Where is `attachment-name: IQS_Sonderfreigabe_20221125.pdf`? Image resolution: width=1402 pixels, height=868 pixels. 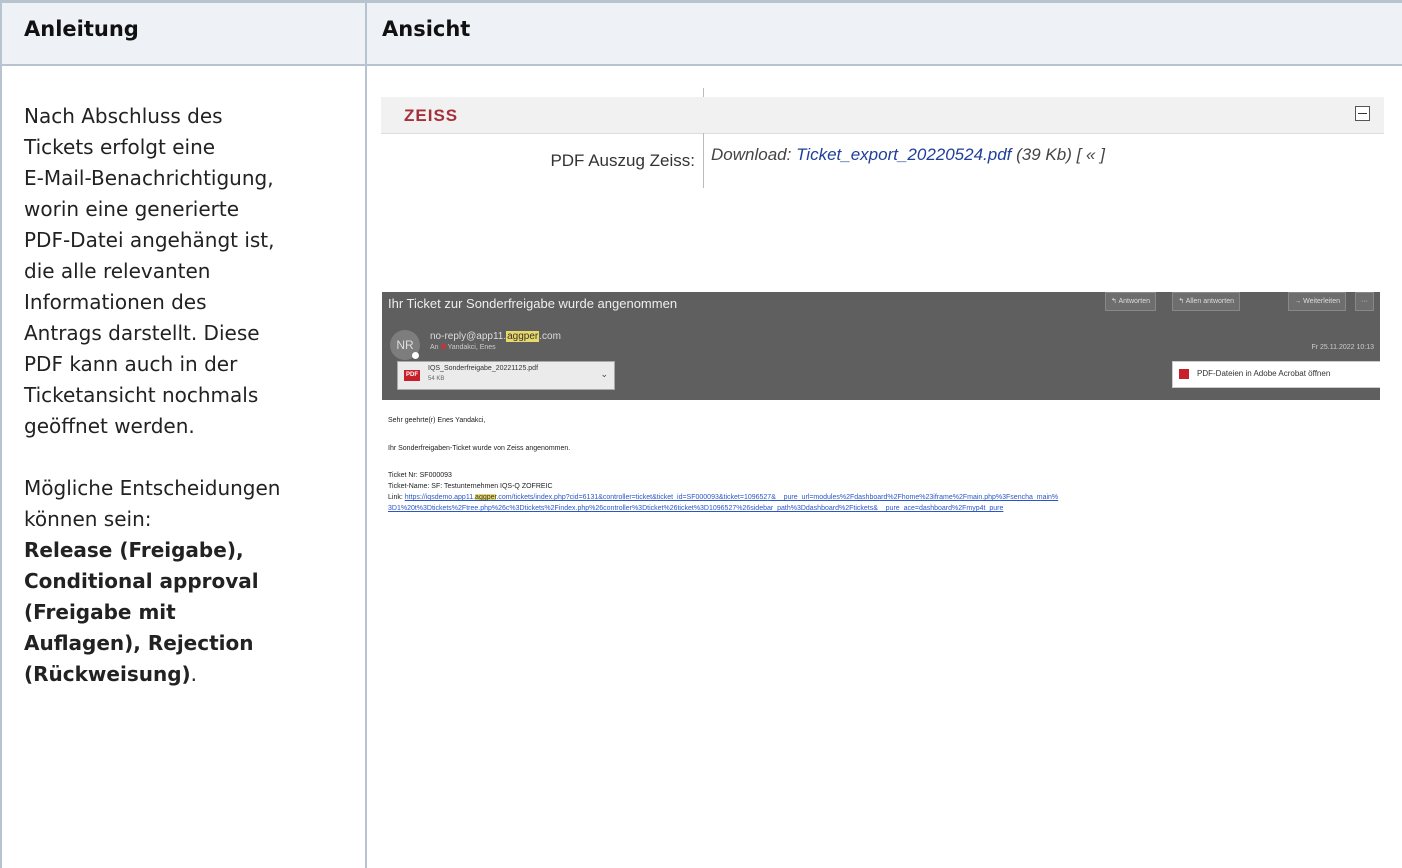
attachment-name: IQS_Sonderfreigabe_20221125.pdf is located at coordinates (483, 368).